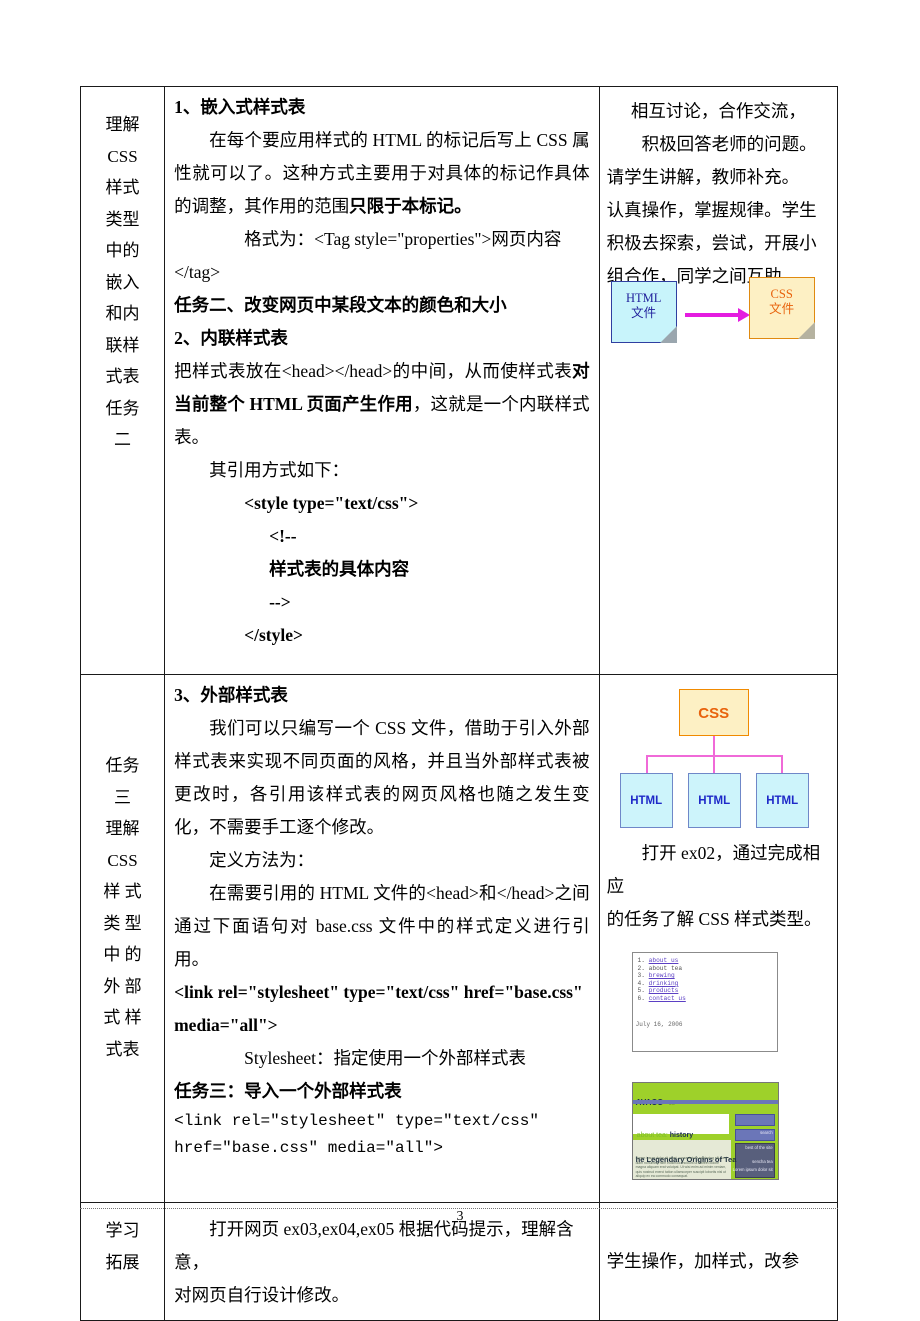  What do you see at coordinates (681, 1135) in the screenshot?
I see `breadcrumb-current: history` at bounding box center [681, 1135].